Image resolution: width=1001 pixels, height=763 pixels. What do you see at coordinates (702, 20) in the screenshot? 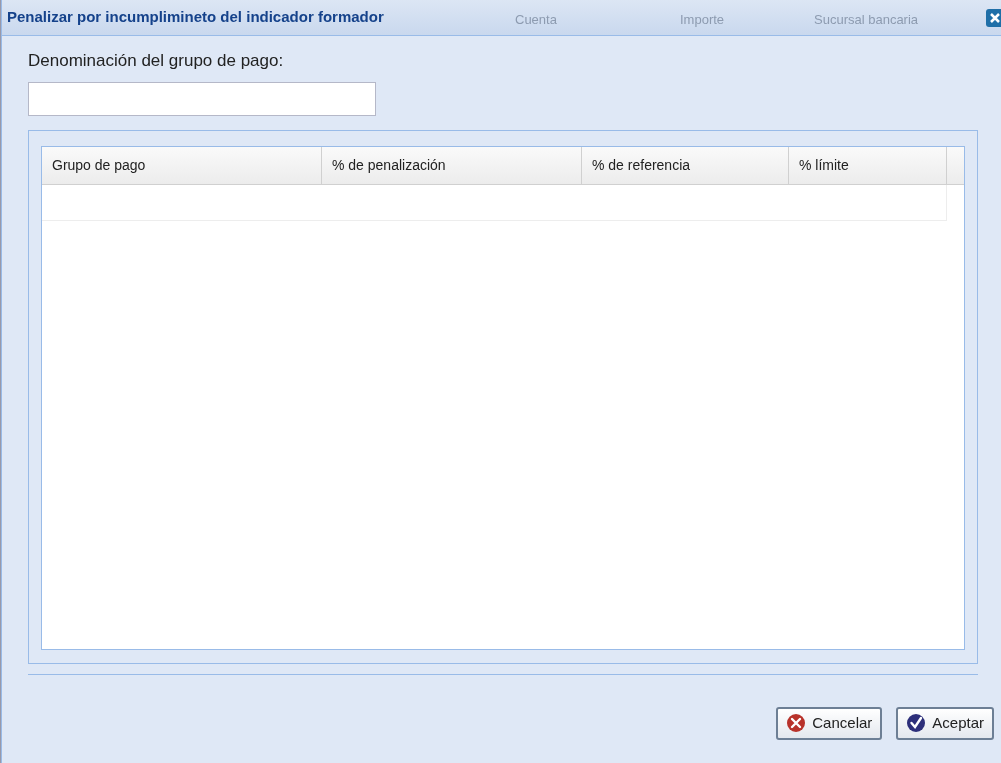
I see `background-column-header: Importe` at bounding box center [702, 20].